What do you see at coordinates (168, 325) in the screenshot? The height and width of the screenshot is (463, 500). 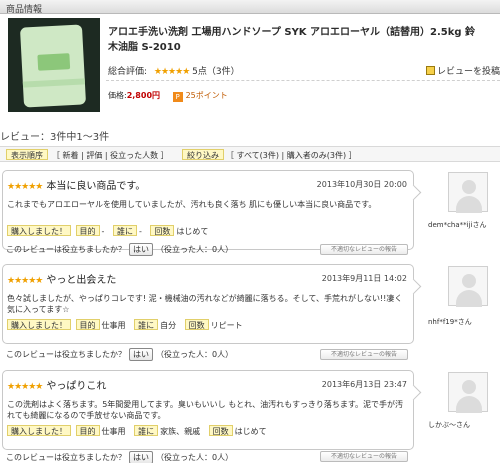 I see `whom-value: 自分` at bounding box center [168, 325].